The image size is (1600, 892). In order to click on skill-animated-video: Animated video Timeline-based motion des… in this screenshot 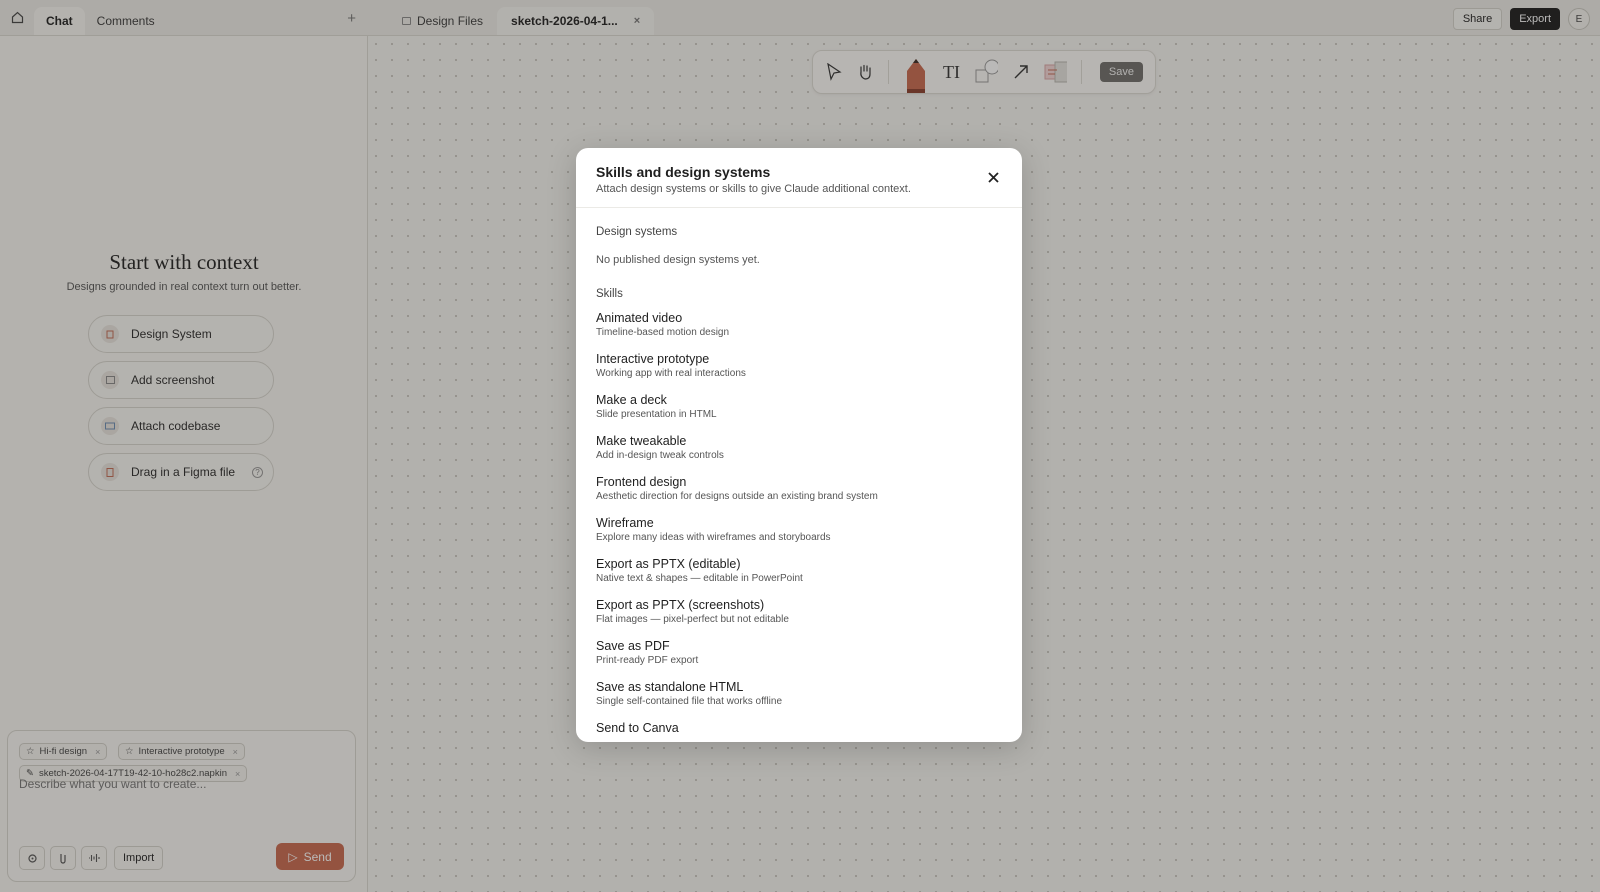, I will do `click(799, 326)`.